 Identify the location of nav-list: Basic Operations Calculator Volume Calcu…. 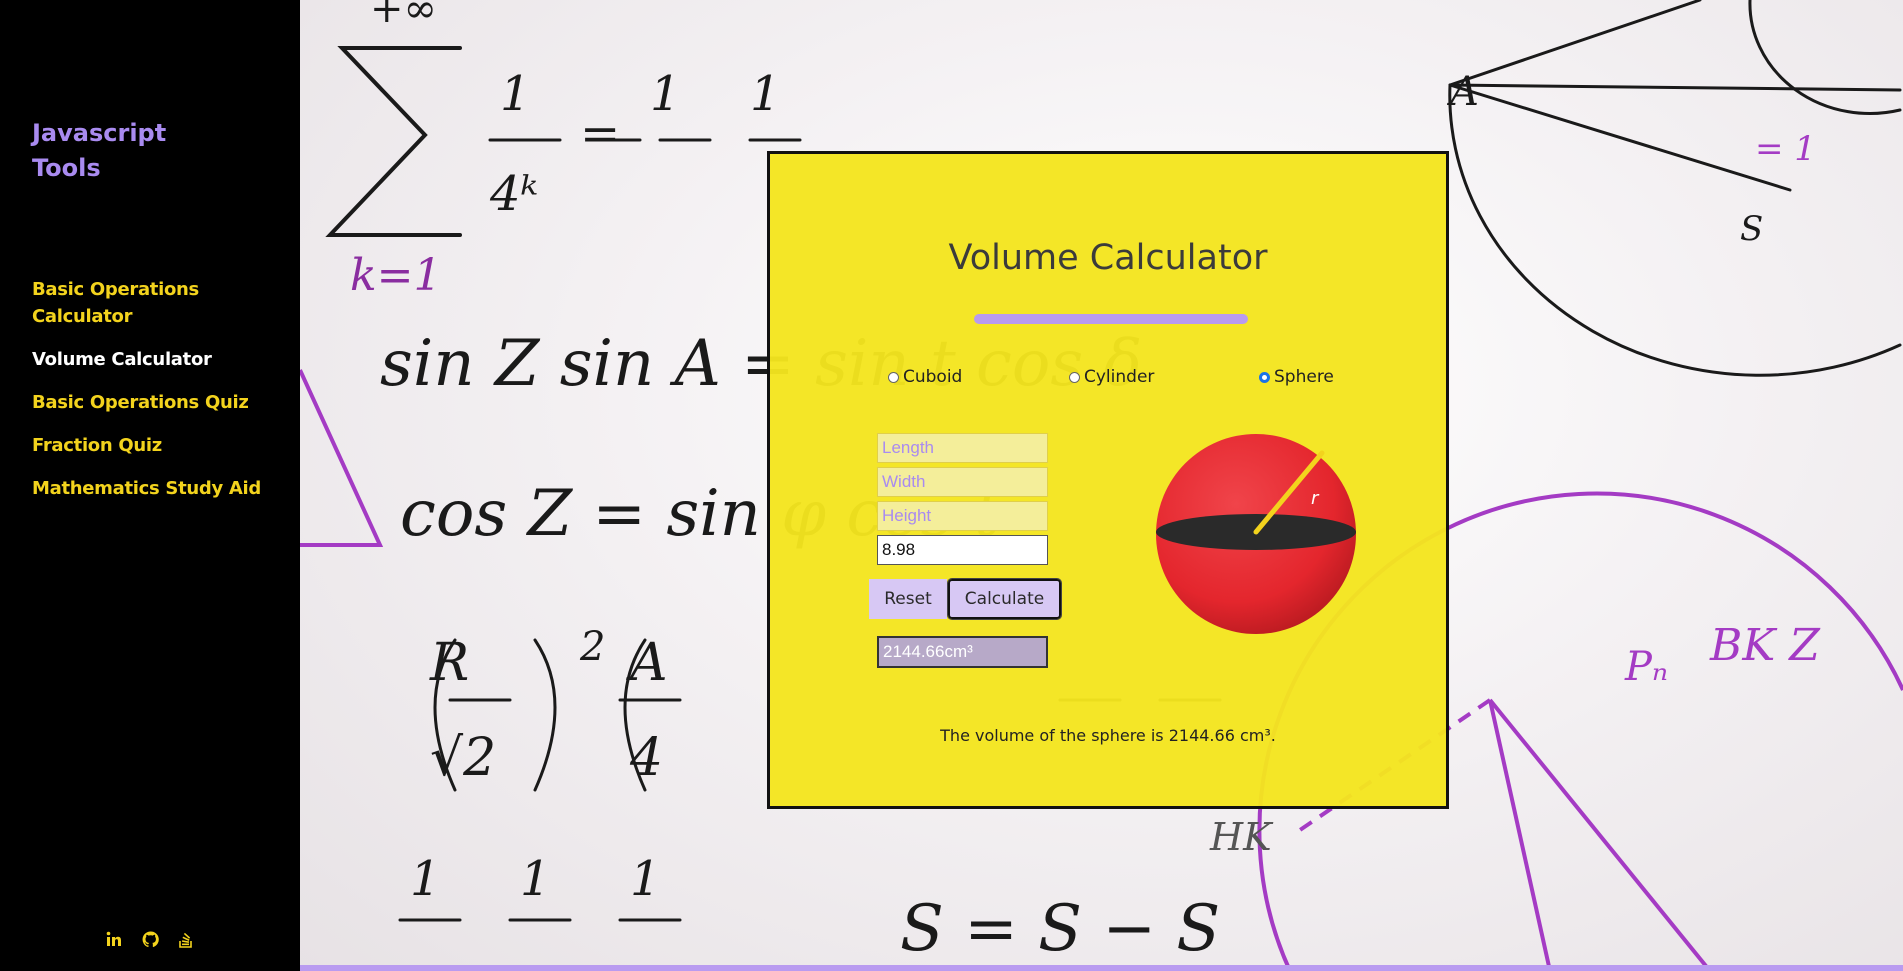
(157, 397).